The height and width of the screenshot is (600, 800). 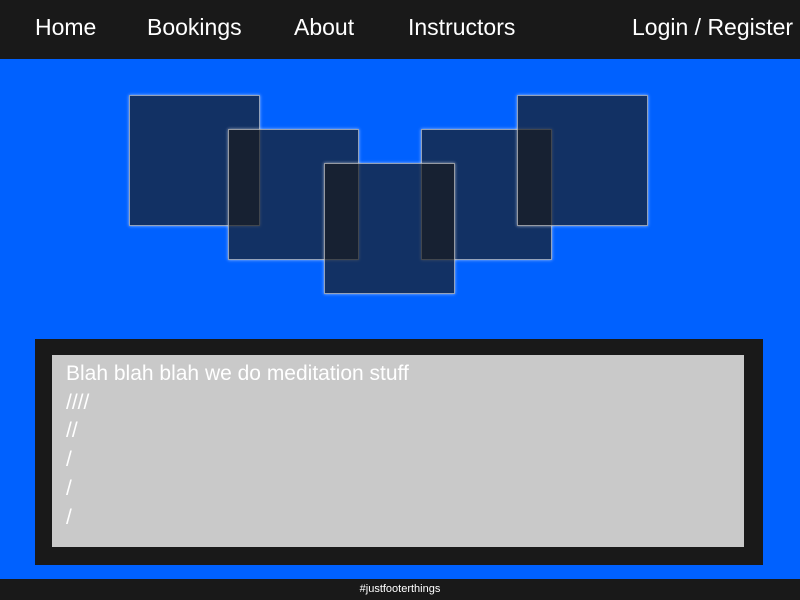 I want to click on nav-link-home: Home, so click(x=65, y=27).